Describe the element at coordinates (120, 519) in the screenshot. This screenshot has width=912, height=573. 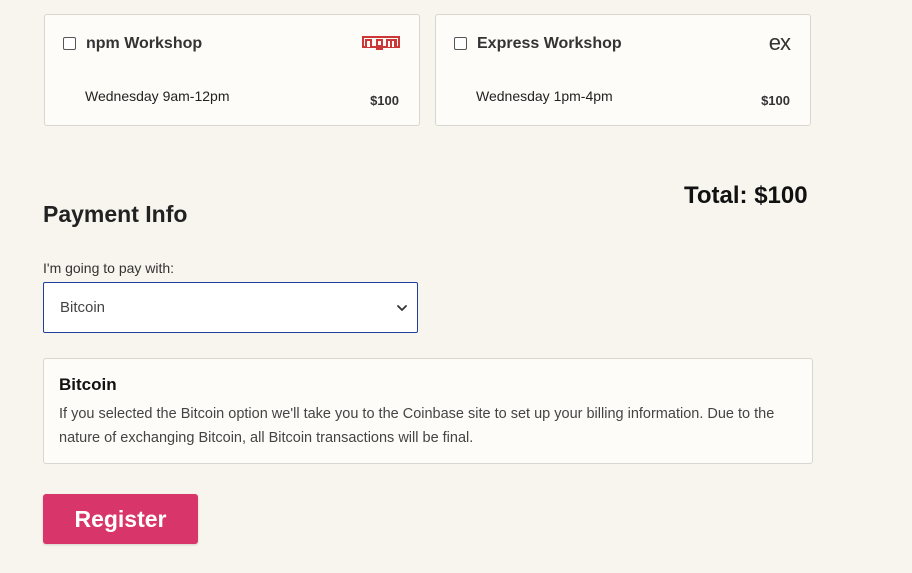
I see `register-button: Register` at that location.